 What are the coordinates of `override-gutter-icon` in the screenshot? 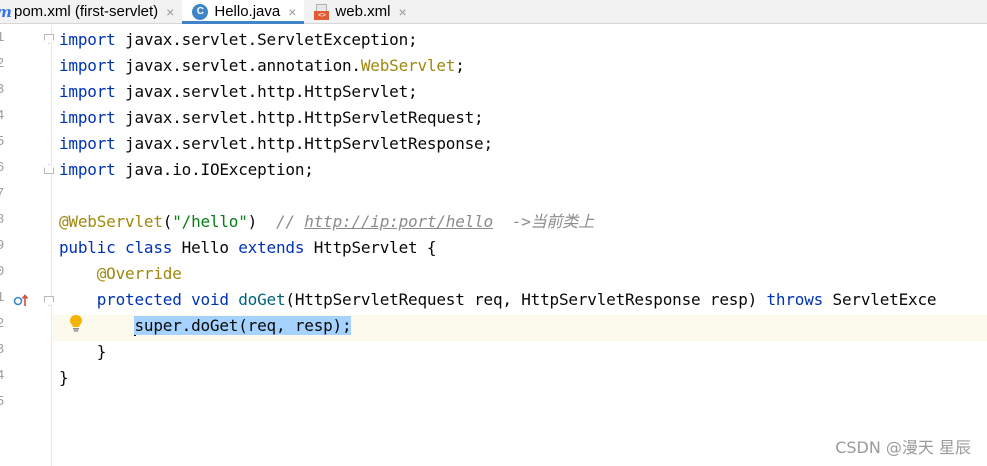 It's located at (21, 300).